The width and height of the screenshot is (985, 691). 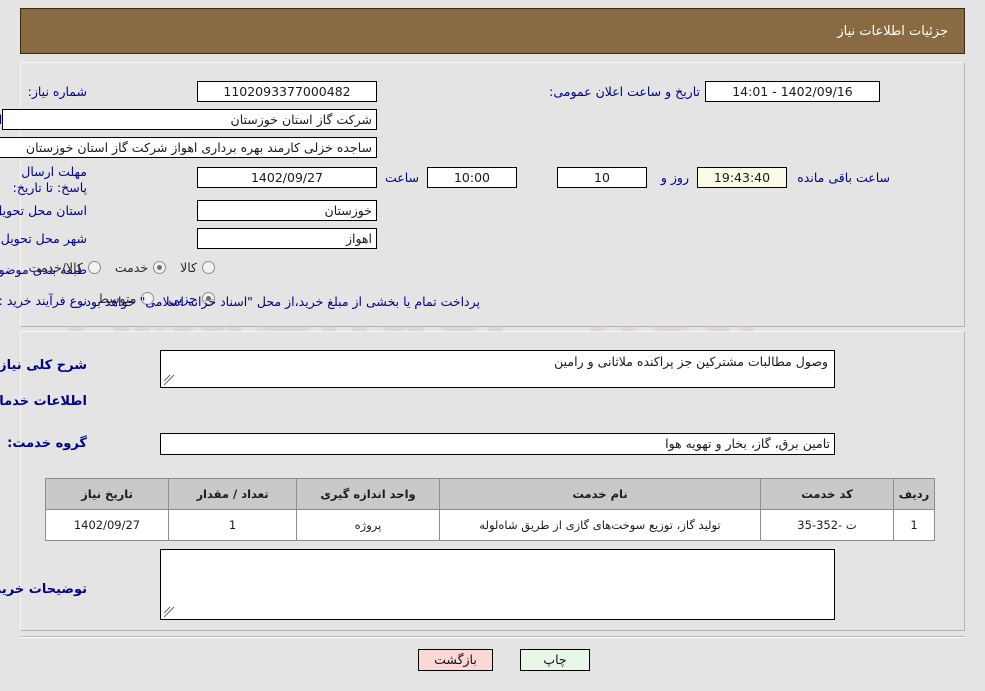 I want to click on remaining-days-value: 10, so click(x=602, y=177).